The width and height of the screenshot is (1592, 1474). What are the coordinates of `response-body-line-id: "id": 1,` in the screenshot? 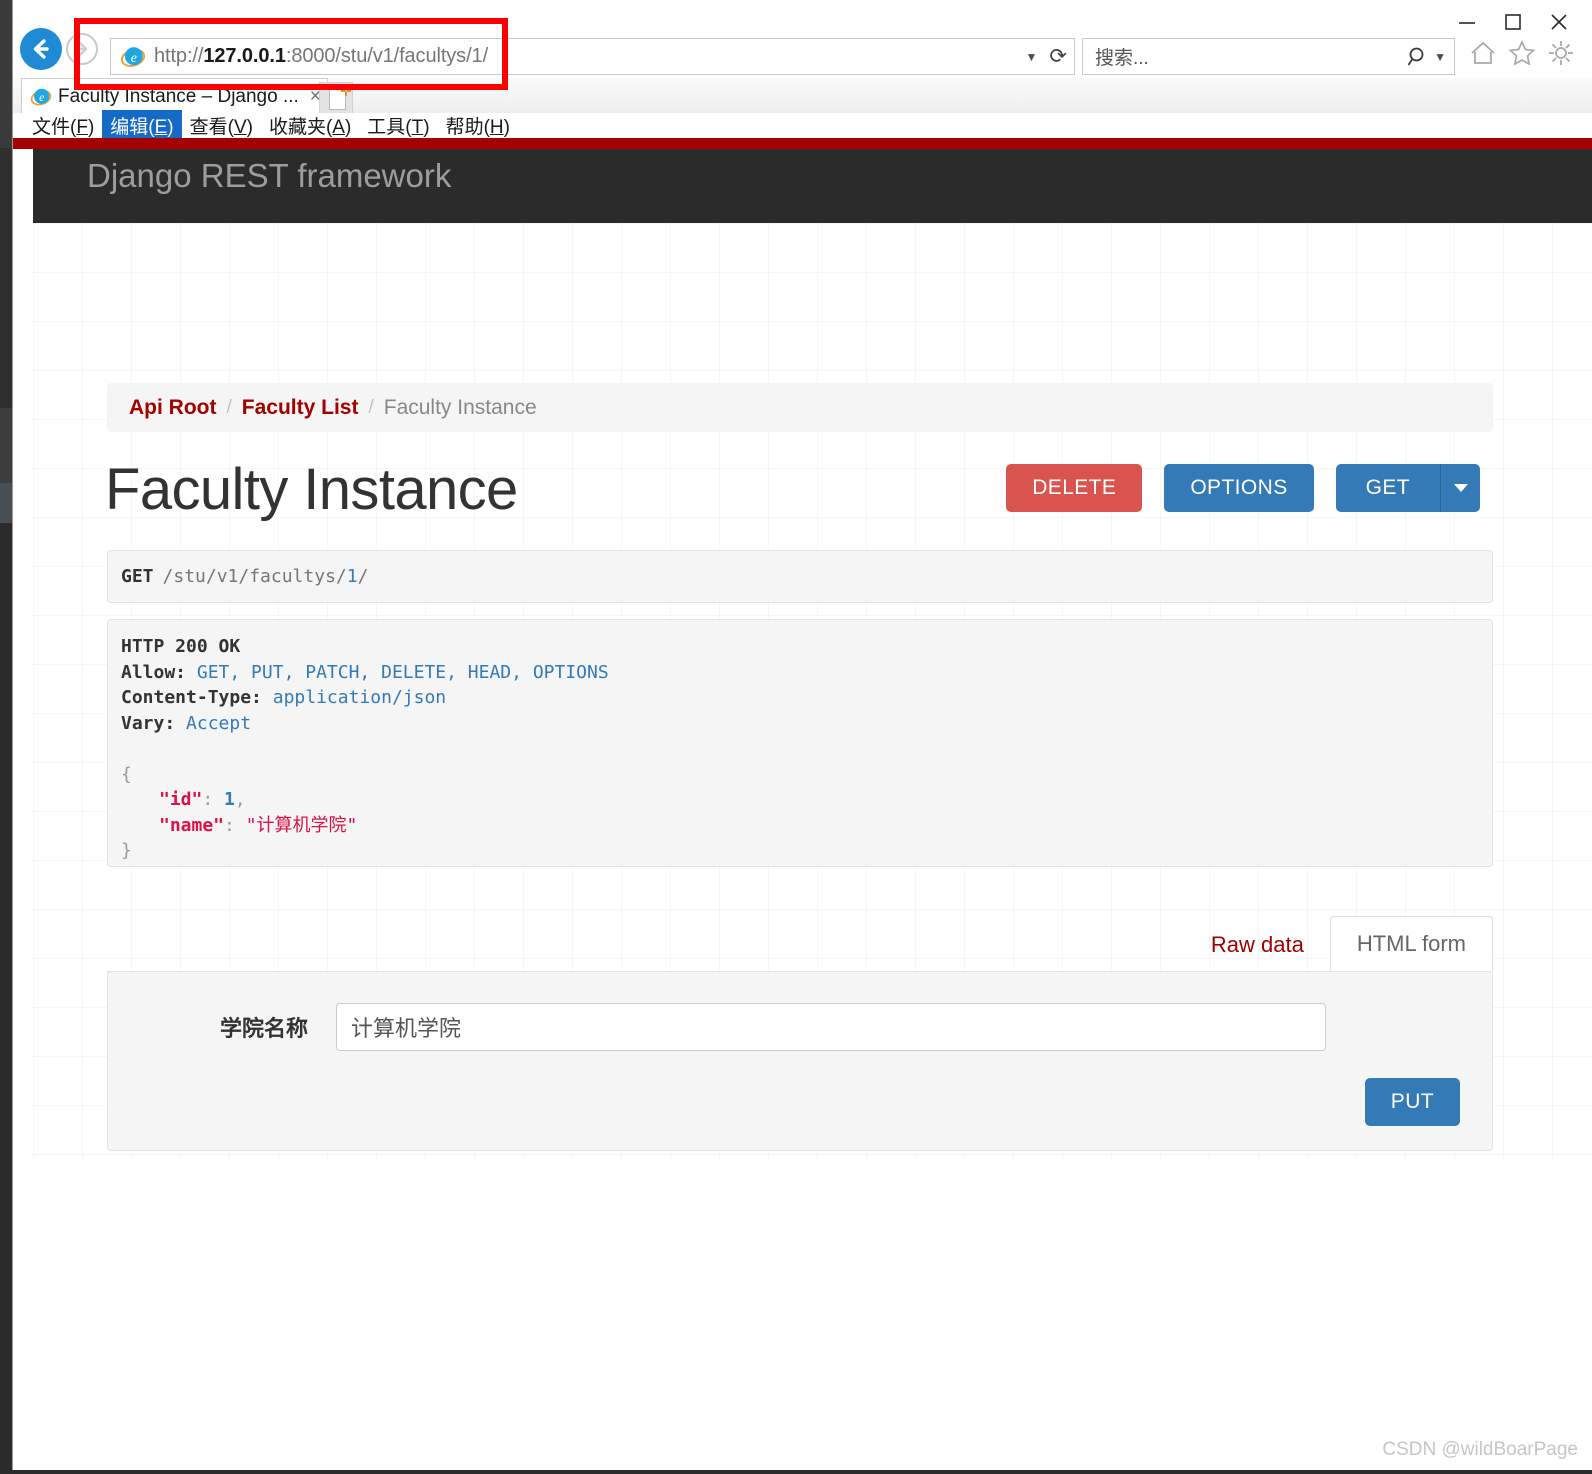 It's located at (202, 799).